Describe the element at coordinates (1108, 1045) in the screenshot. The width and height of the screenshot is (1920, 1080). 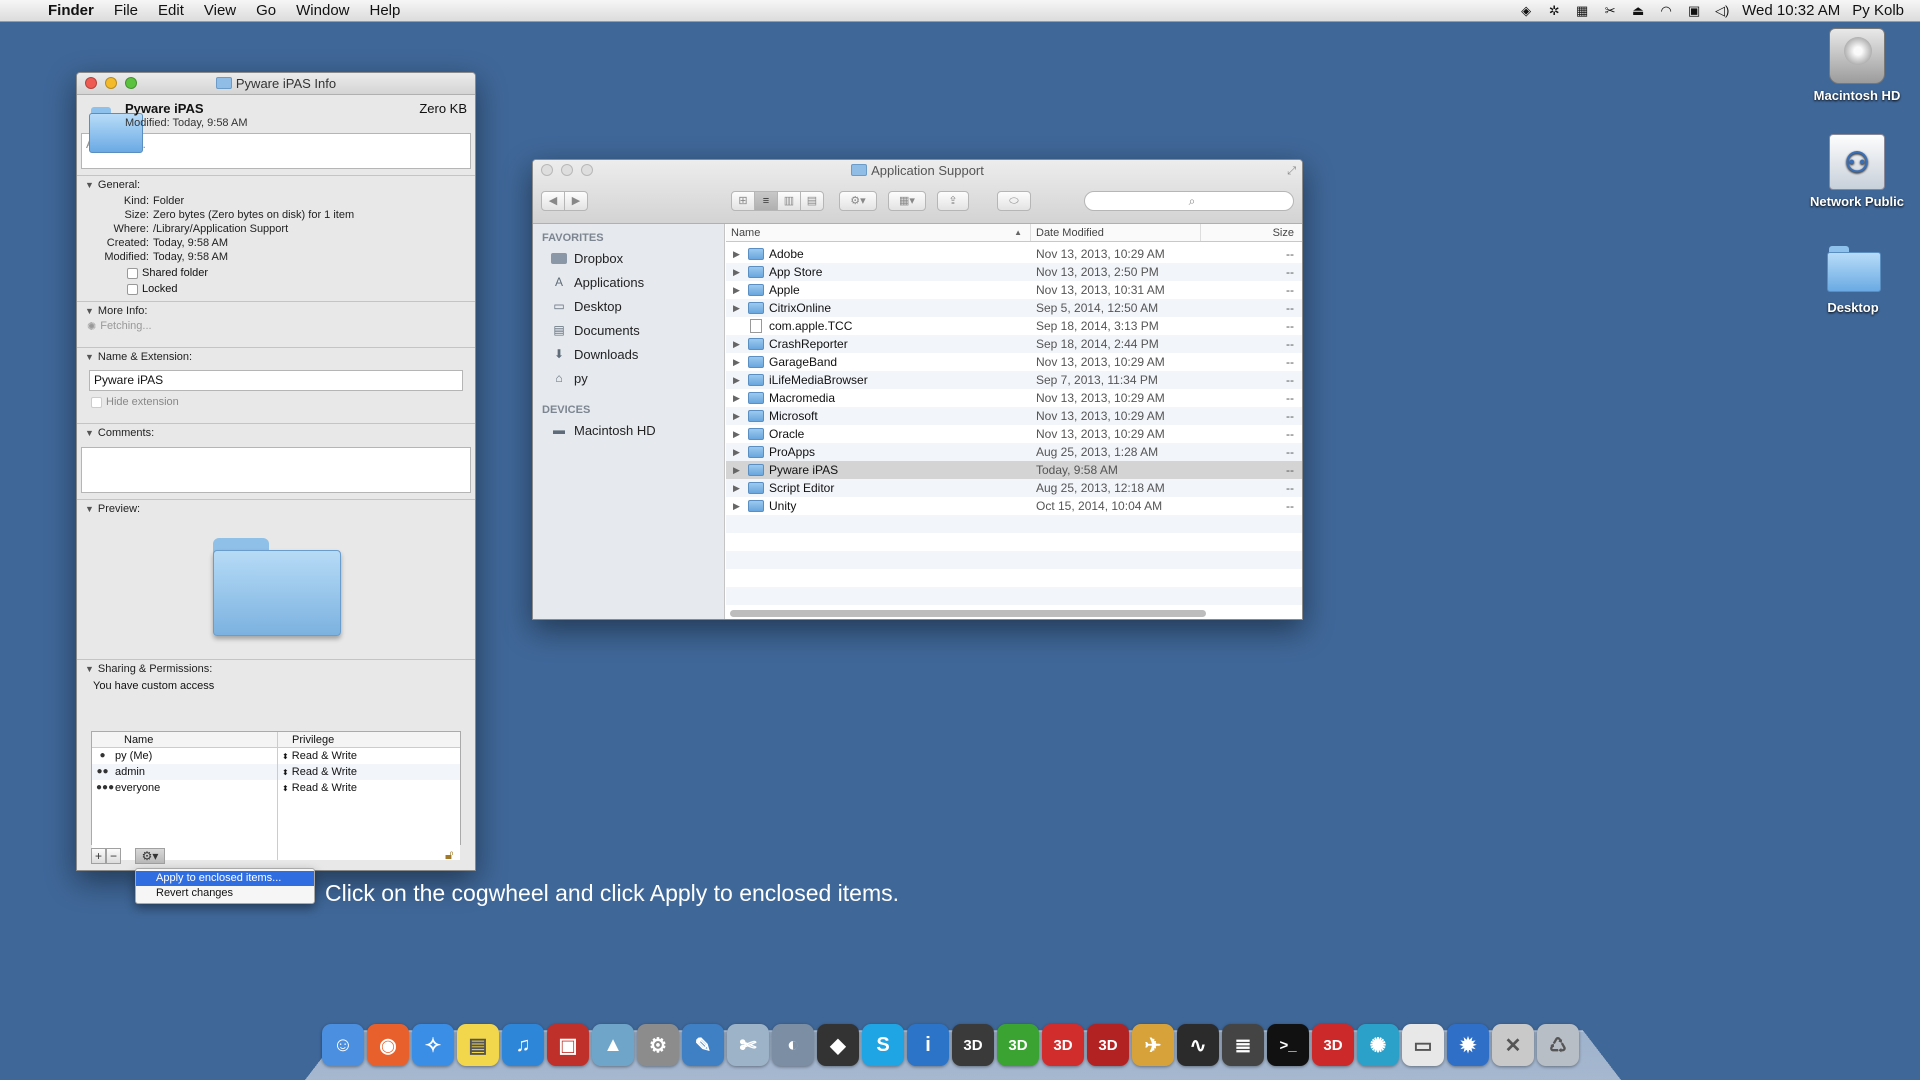
I see `3d-app-red2-icon: 3D` at that location.